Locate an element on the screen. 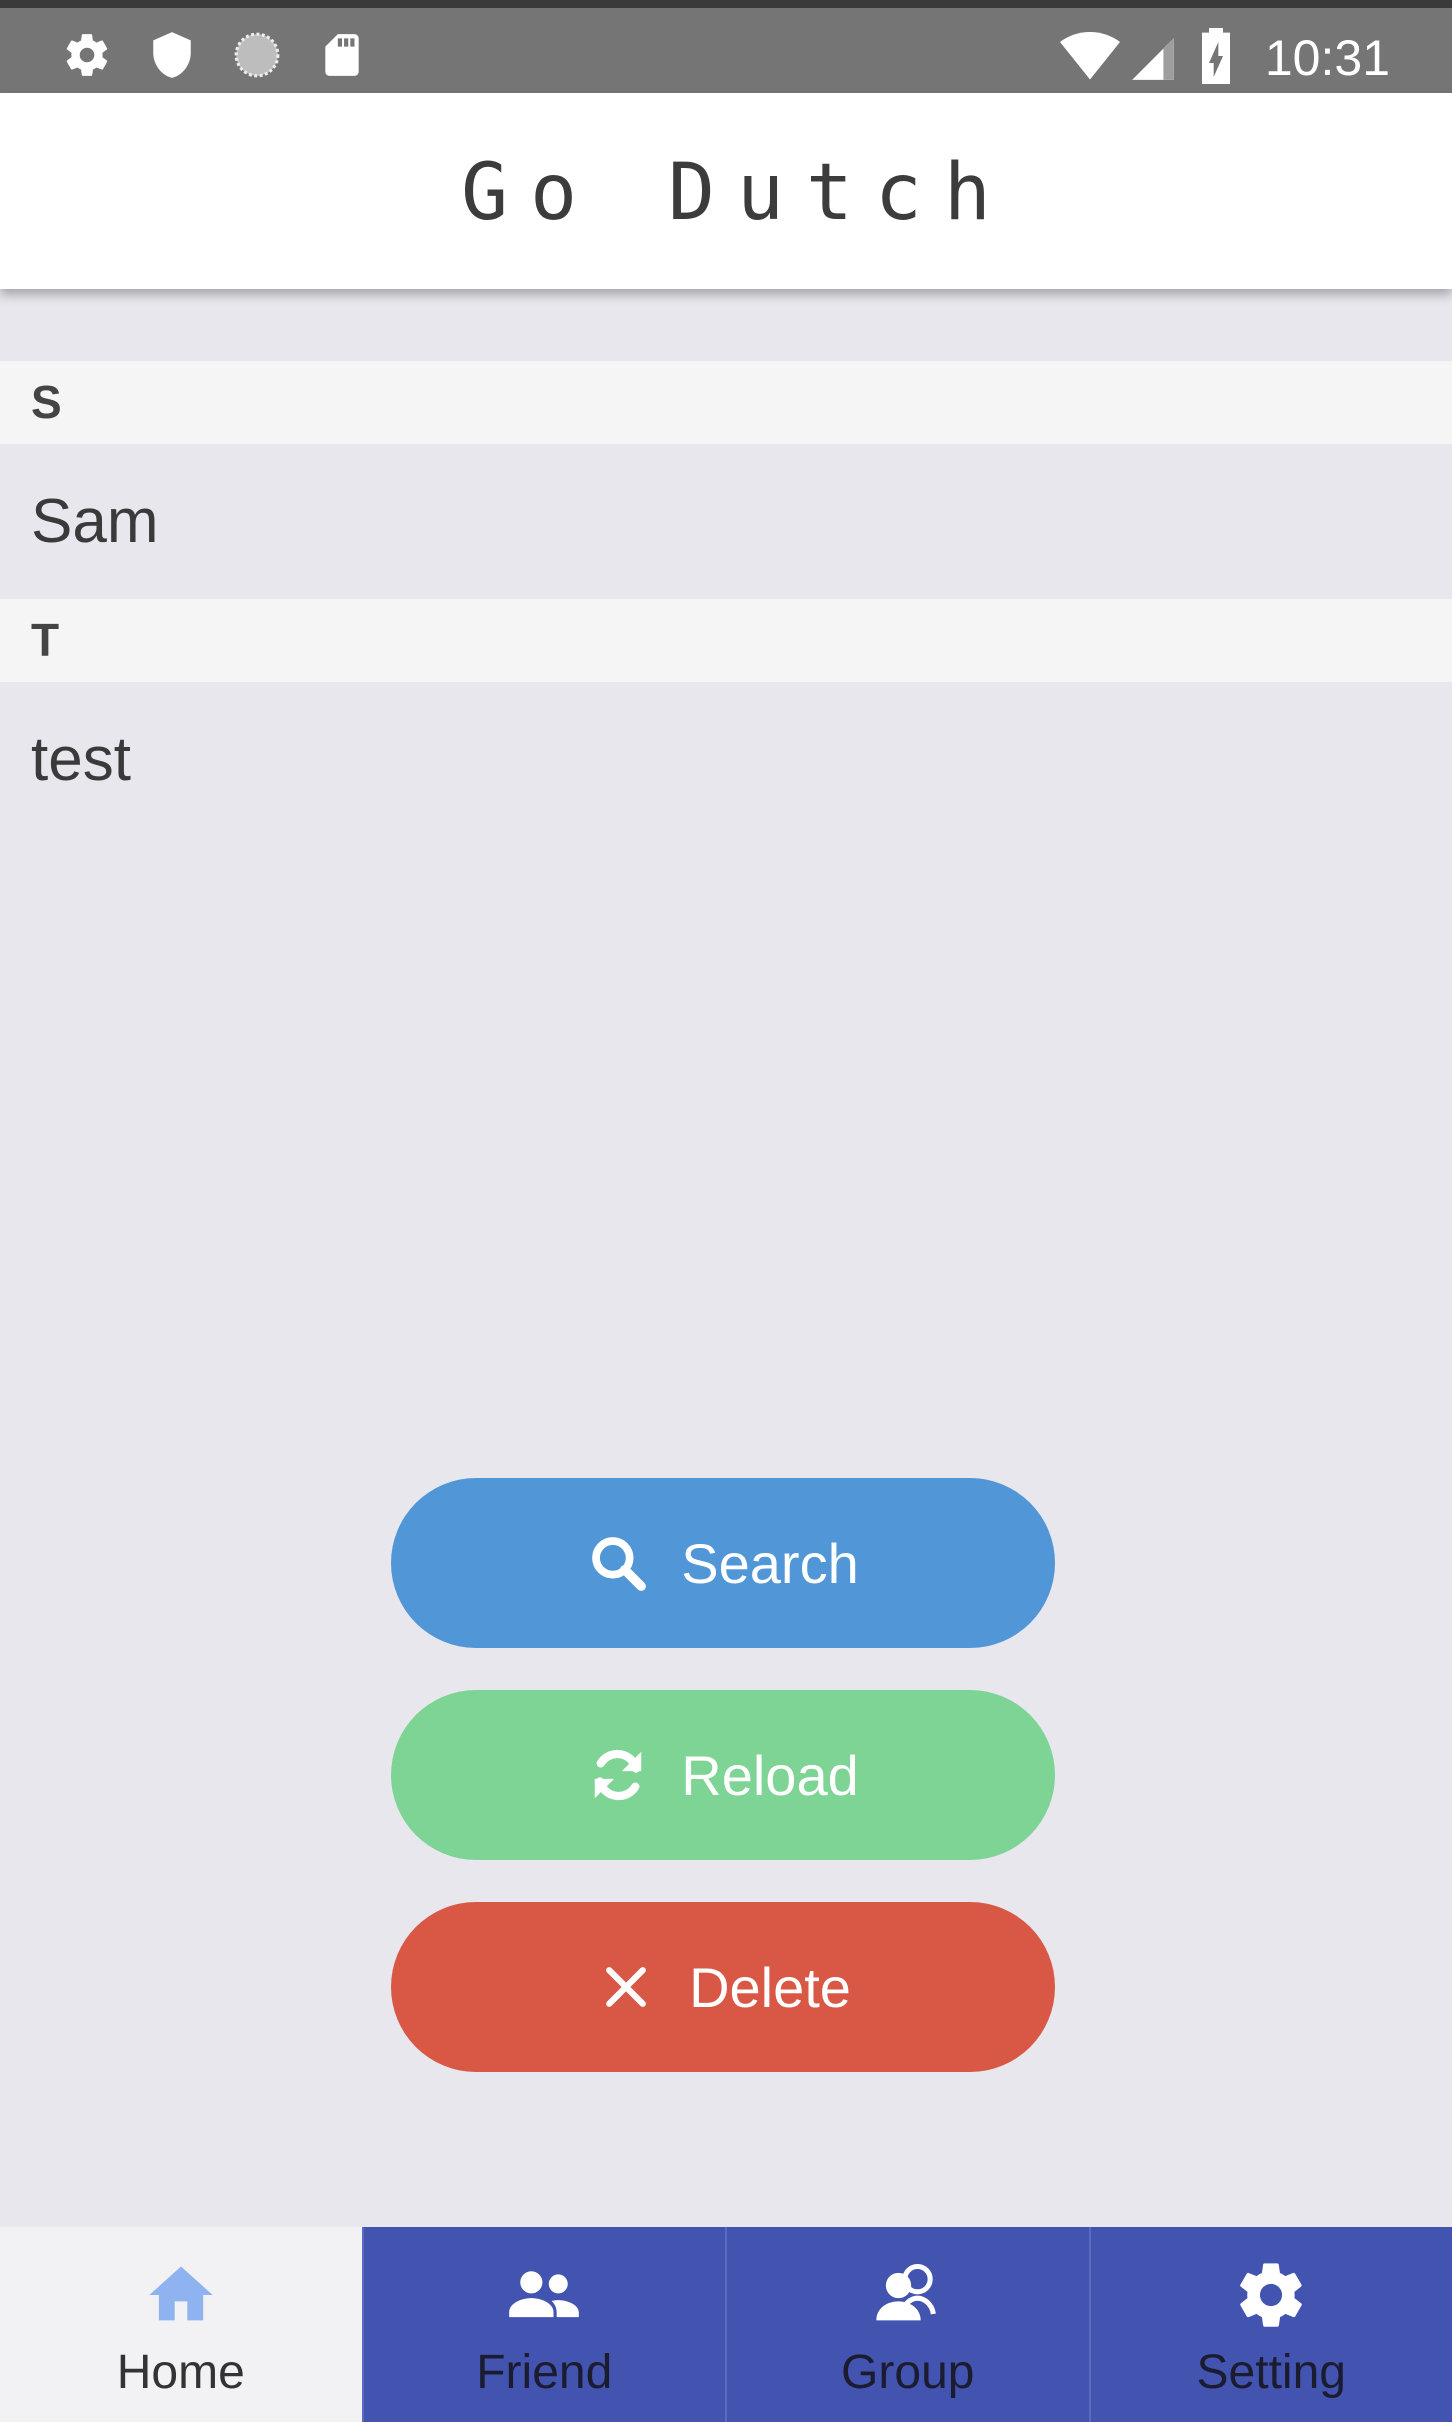 This screenshot has width=1452, height=2422. close-icon is located at coordinates (626, 1987).